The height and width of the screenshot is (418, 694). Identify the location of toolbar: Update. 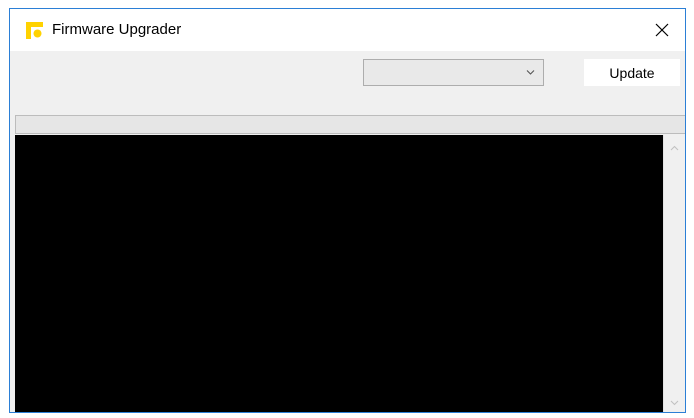
(347, 83).